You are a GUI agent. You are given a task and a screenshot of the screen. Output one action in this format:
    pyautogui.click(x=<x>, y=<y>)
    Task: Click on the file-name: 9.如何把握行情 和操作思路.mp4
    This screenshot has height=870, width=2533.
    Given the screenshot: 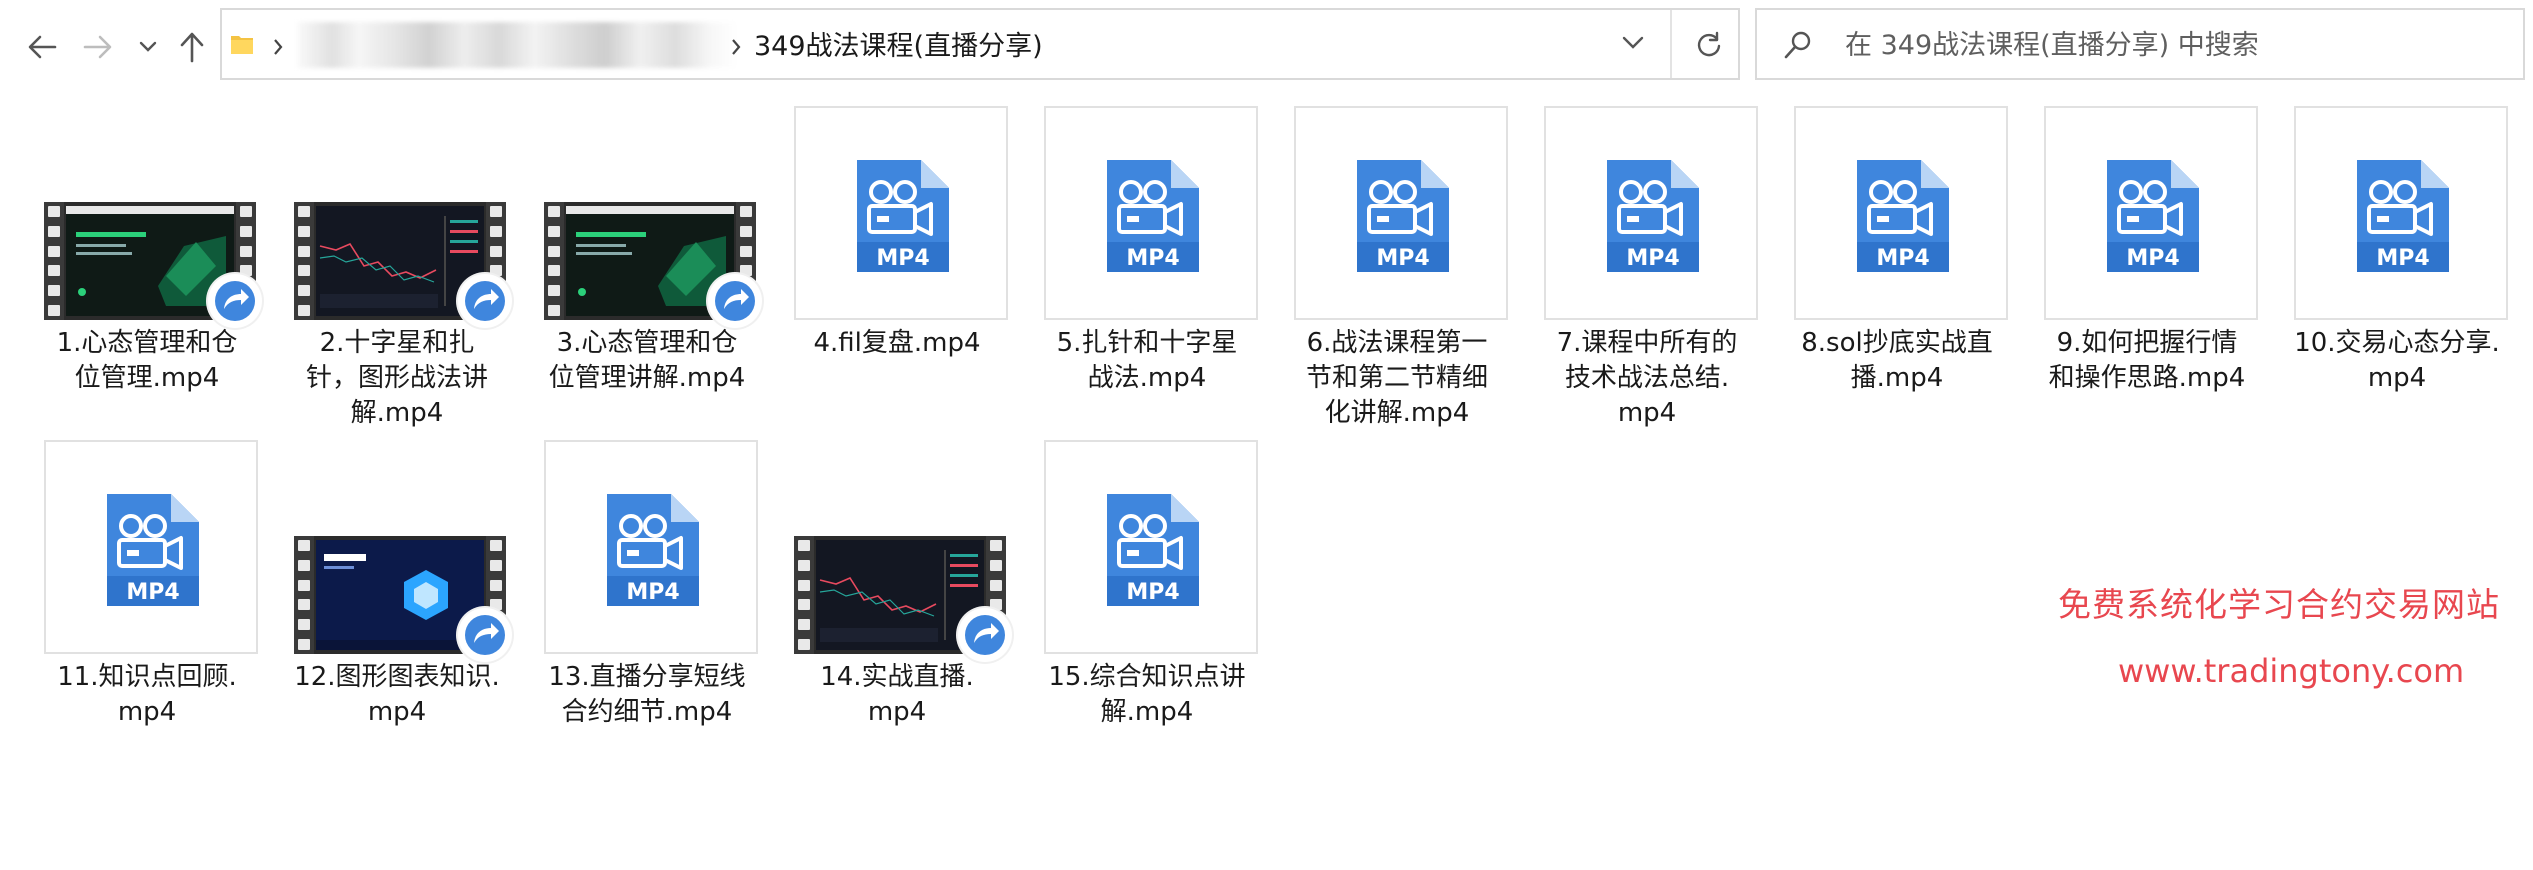 What is the action you would take?
    pyautogui.click(x=2147, y=361)
    